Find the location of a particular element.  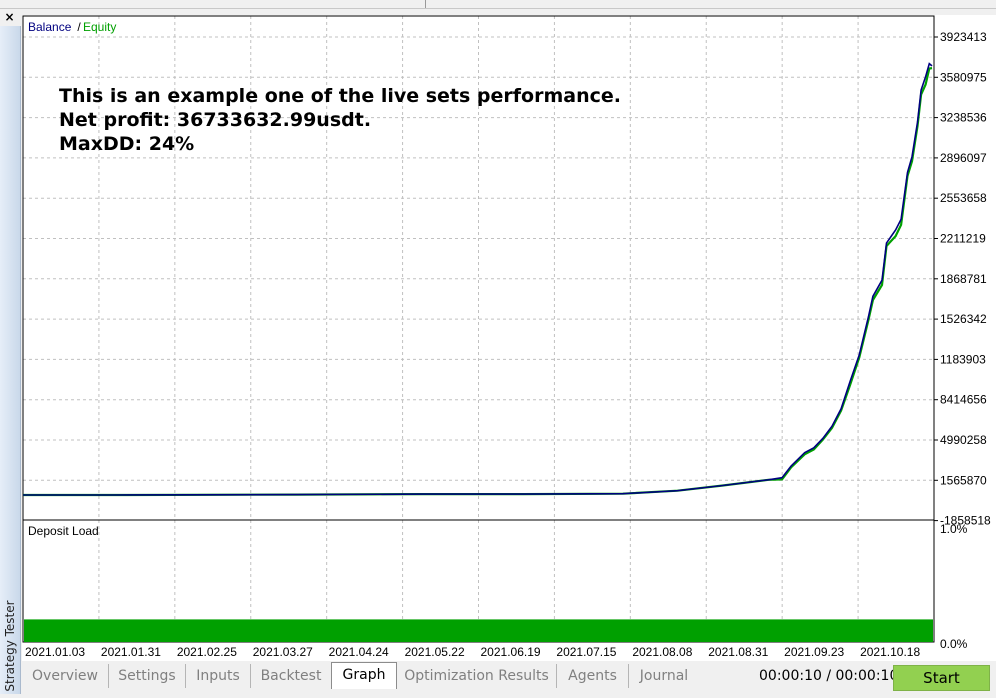

y-tick-label: 4990258 is located at coordinates (963, 440).